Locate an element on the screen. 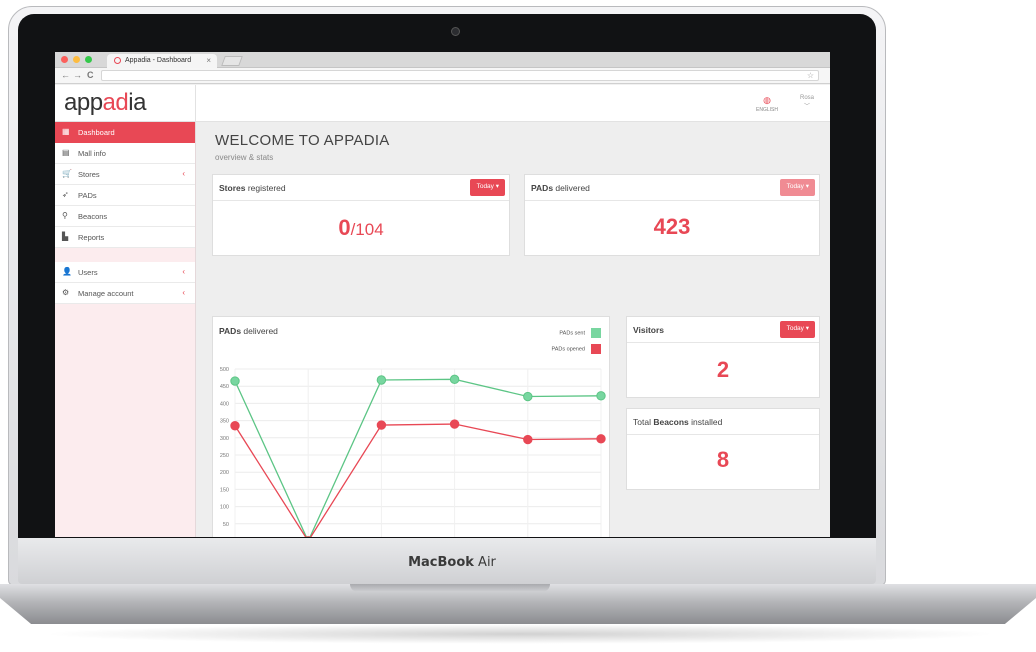 The height and width of the screenshot is (652, 1036). stores-count: 0/104 is located at coordinates (361, 227).